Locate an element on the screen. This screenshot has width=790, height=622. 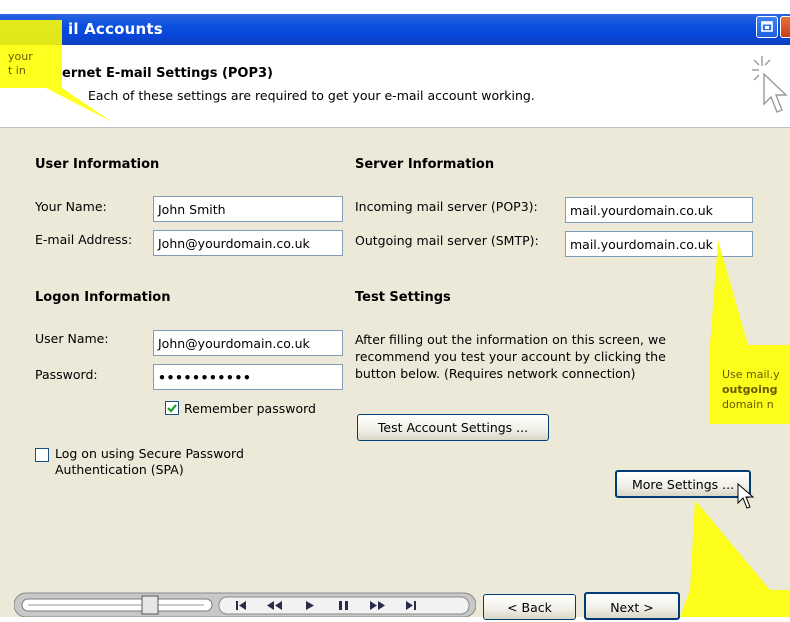
checkmark-icon is located at coordinates (172, 408).